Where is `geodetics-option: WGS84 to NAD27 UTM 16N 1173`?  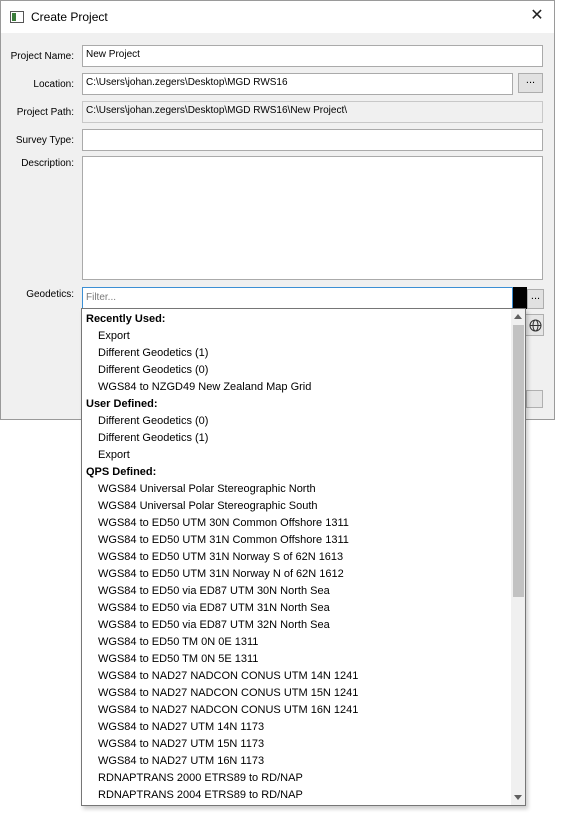
geodetics-option: WGS84 to NAD27 UTM 16N 1173 is located at coordinates (297, 761).